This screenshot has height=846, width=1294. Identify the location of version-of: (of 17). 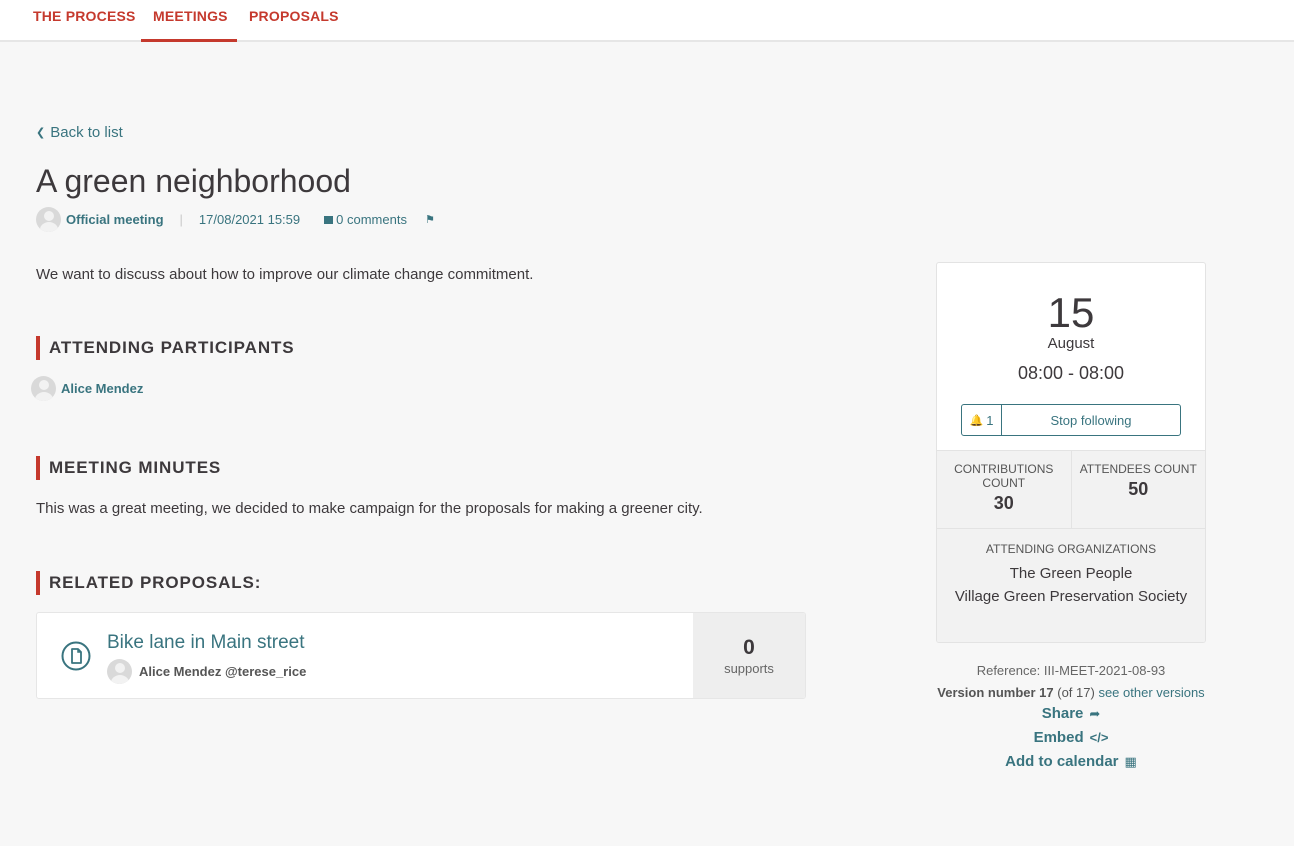
(1076, 692).